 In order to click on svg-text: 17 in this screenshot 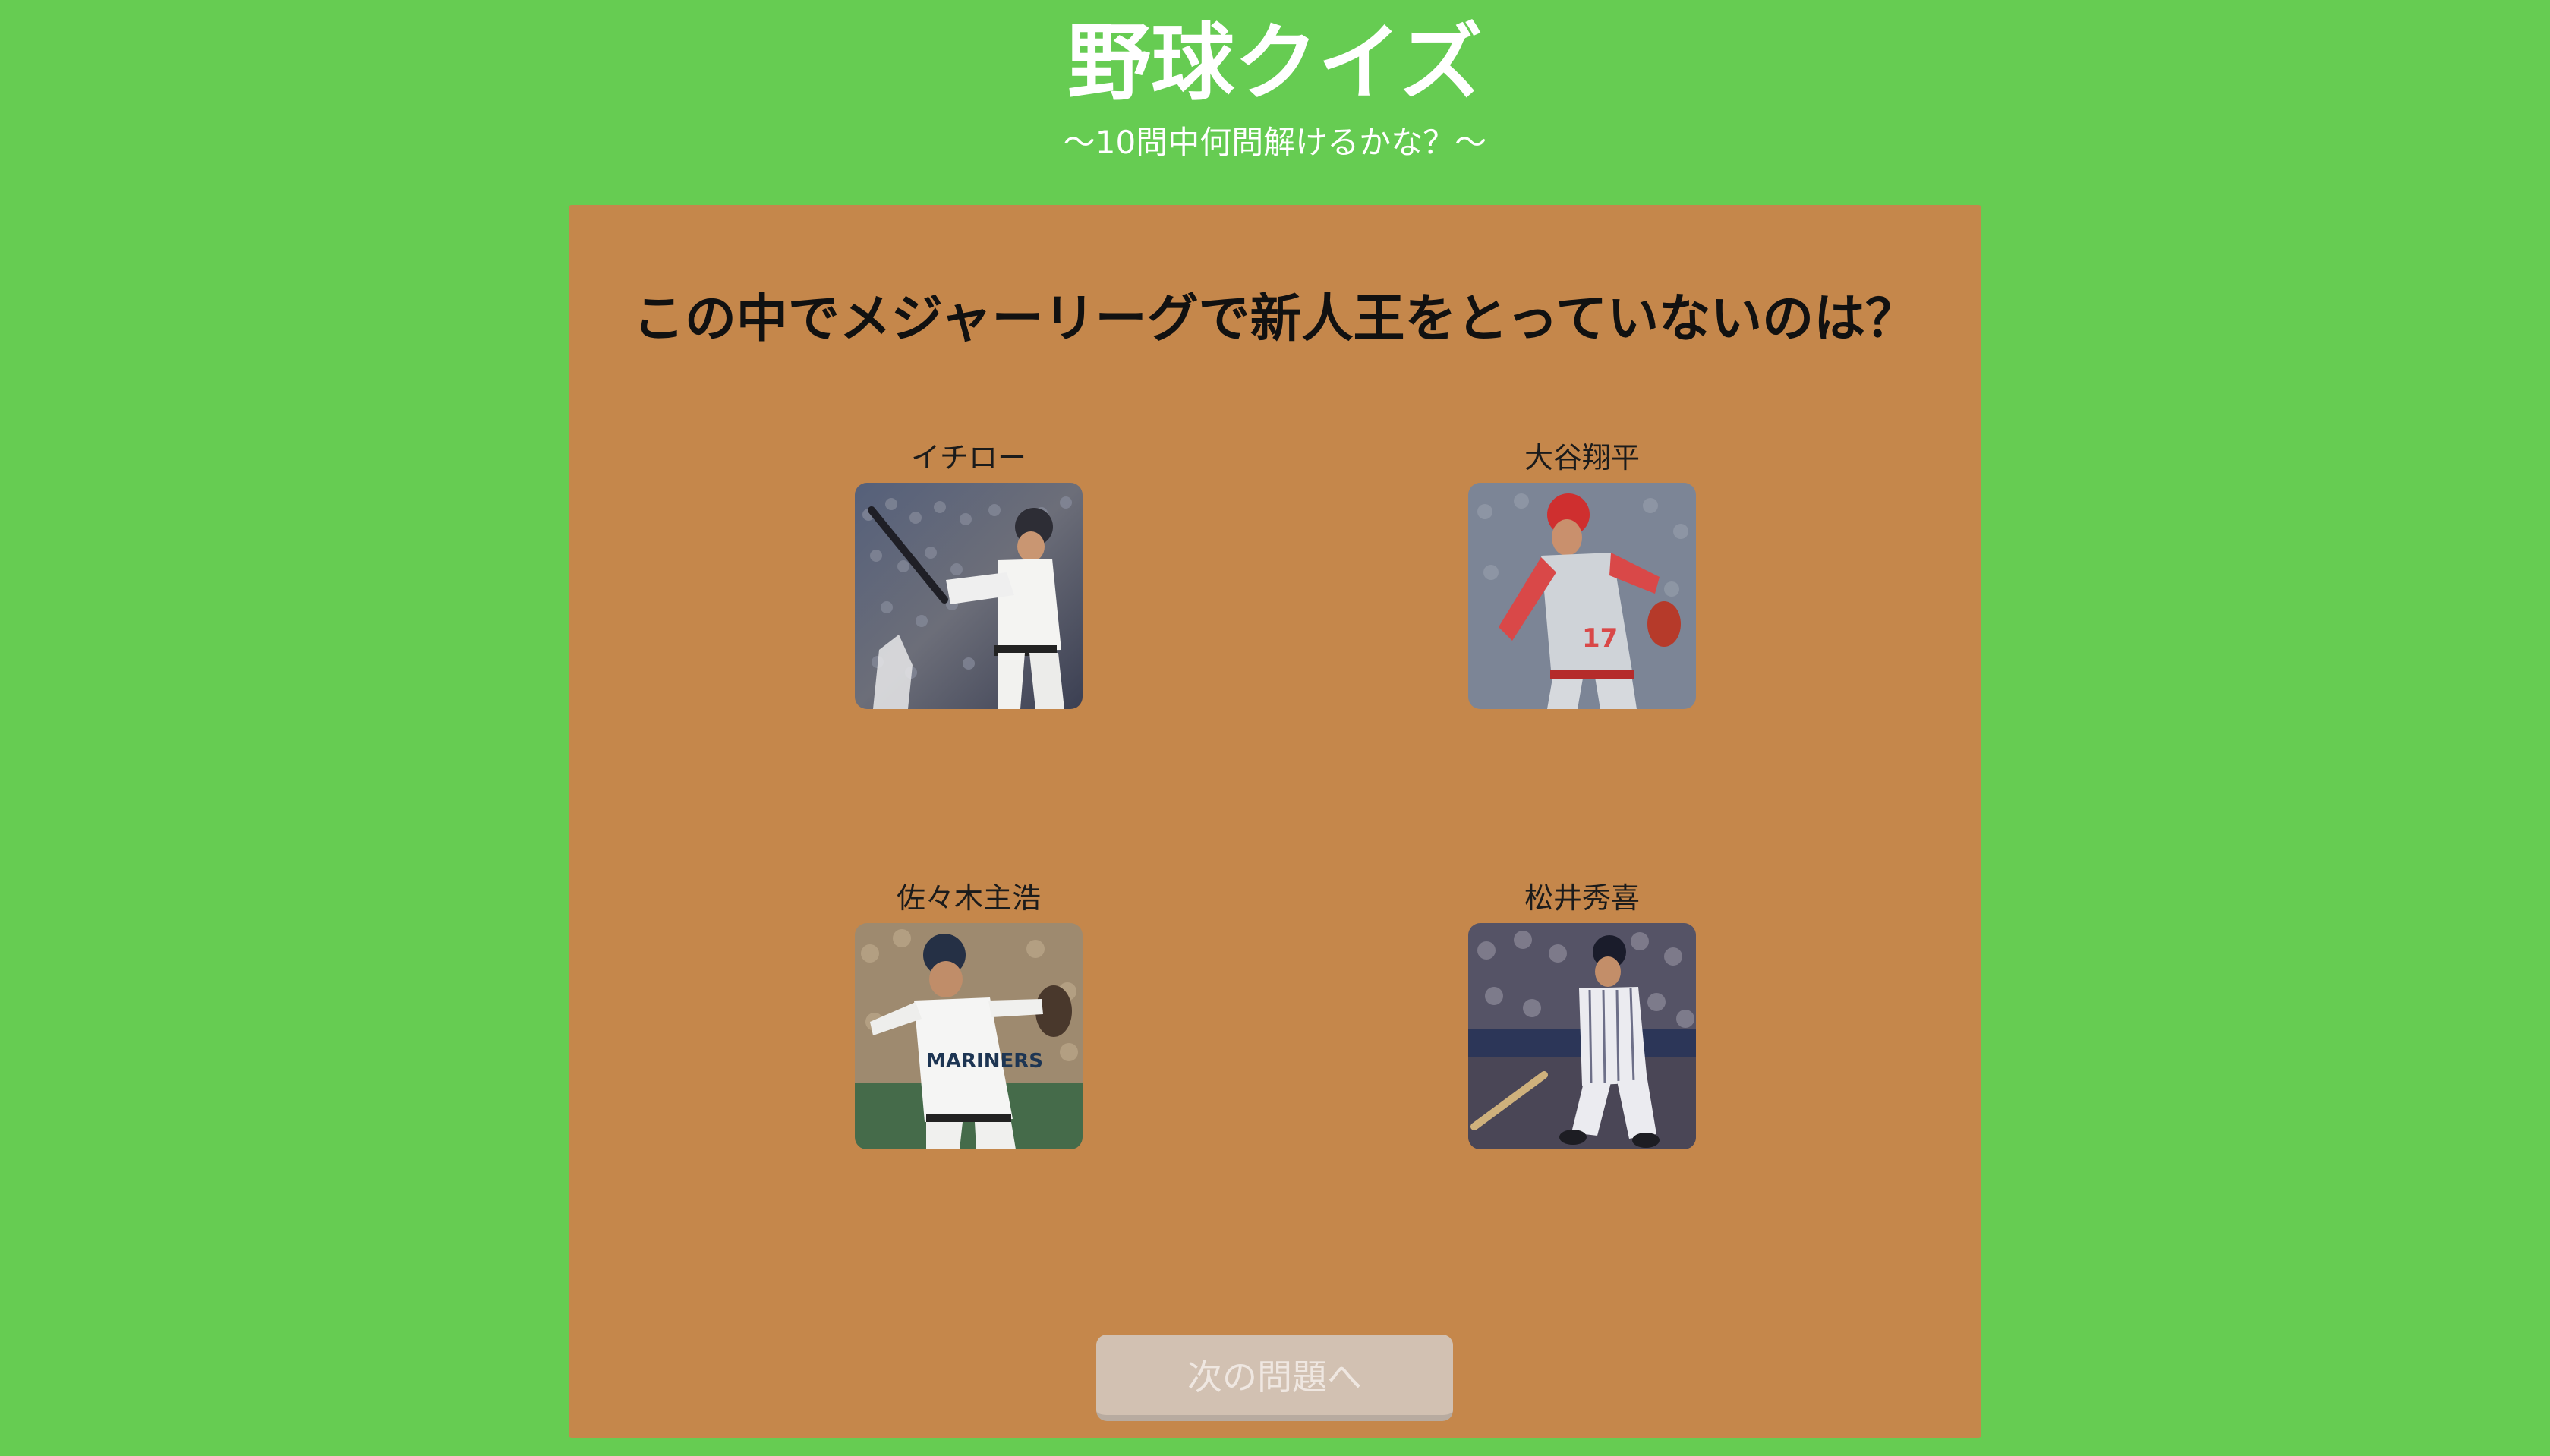, I will do `click(1600, 638)`.